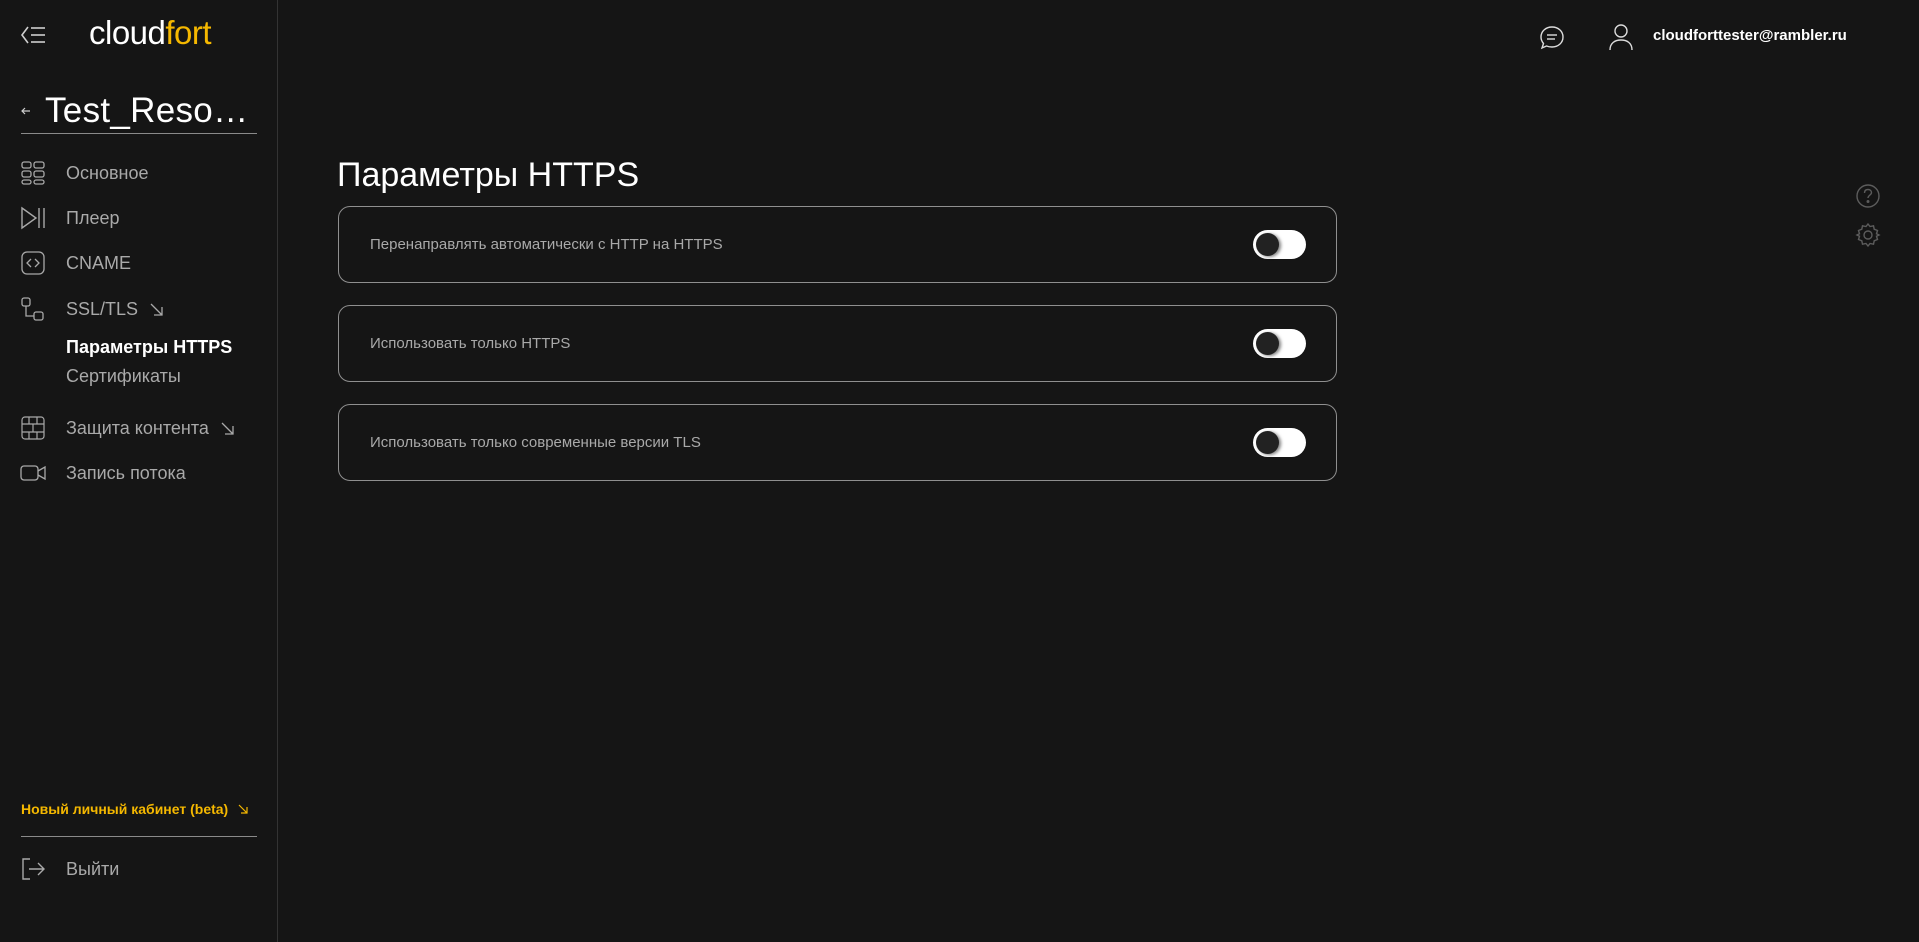  I want to click on sidebar-item-cname: CNAME, so click(75, 263).